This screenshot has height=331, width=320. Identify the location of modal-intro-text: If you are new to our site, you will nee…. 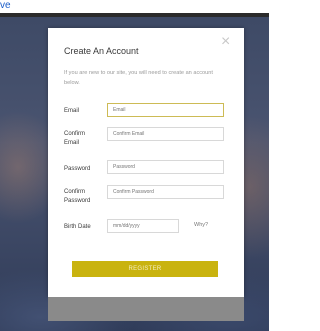
(138, 78).